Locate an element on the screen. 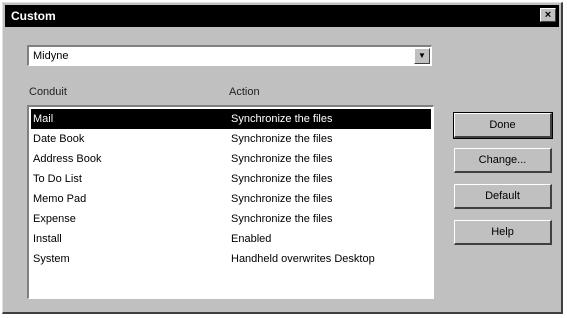 The width and height of the screenshot is (567, 318). conduit-name: Install is located at coordinates (47, 239).